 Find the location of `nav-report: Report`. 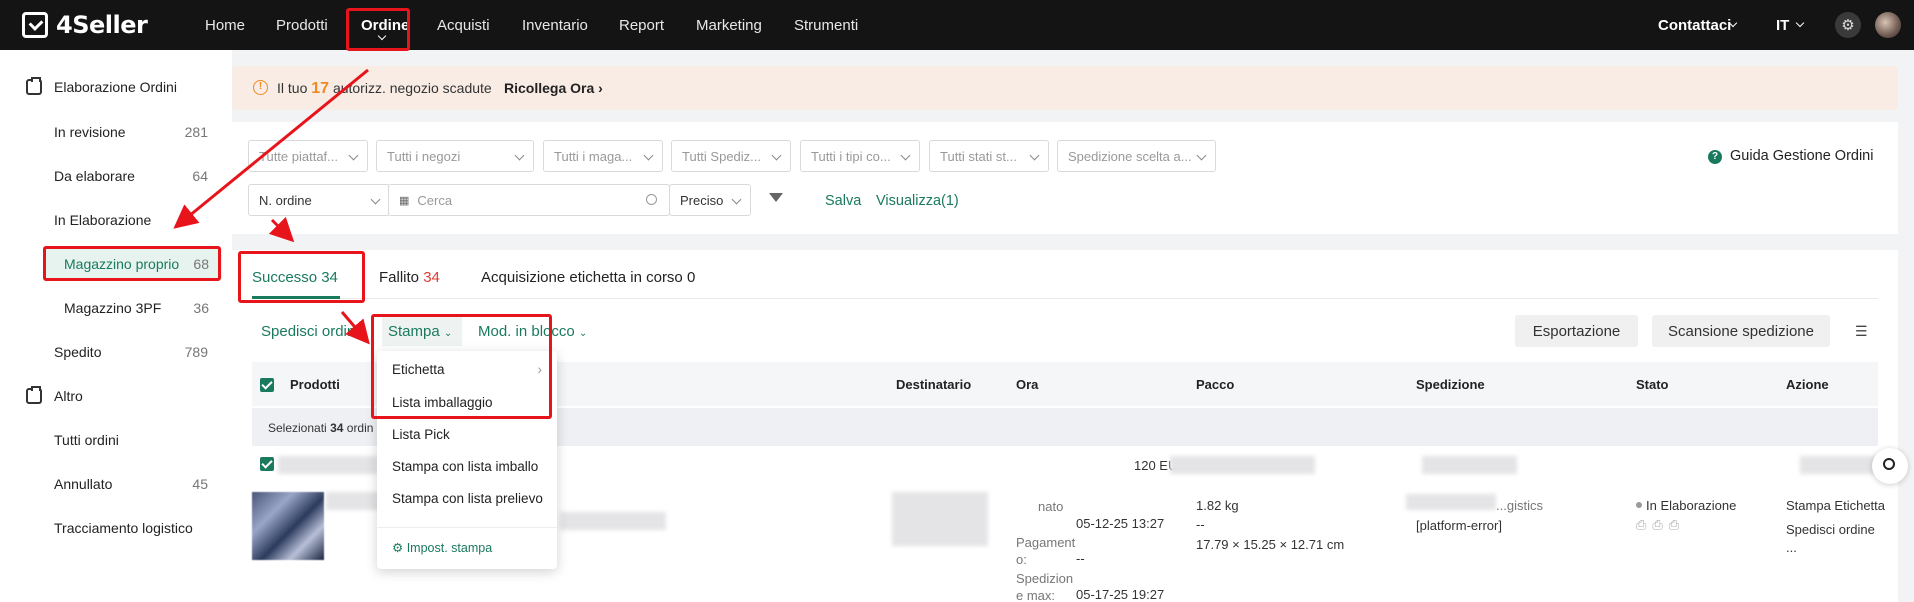

nav-report: Report is located at coordinates (641, 25).